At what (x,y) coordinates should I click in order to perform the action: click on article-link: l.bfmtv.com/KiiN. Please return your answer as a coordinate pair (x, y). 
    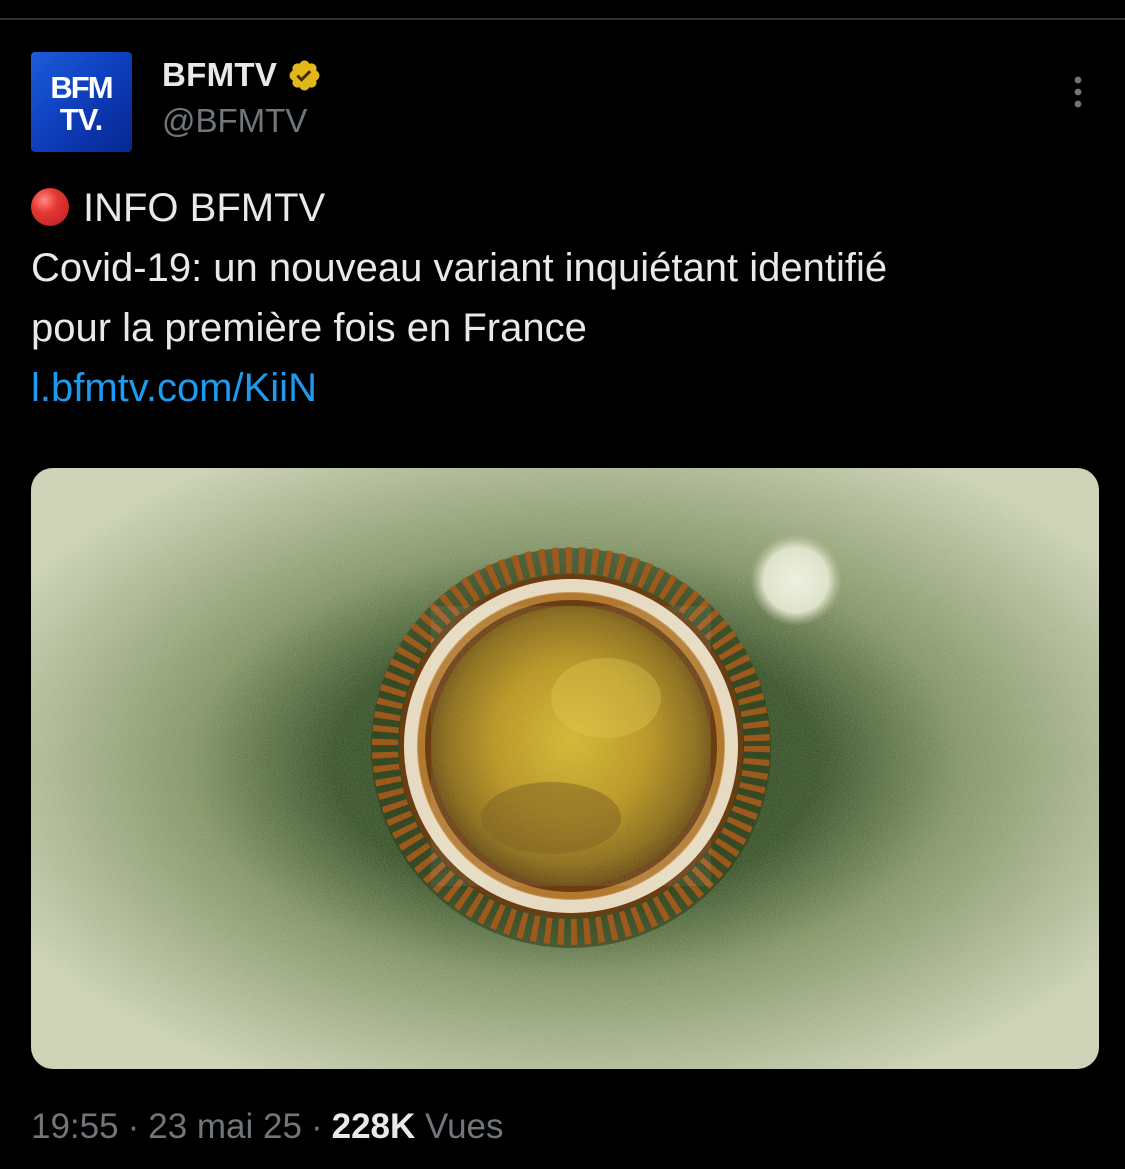
    Looking at the image, I should click on (174, 388).